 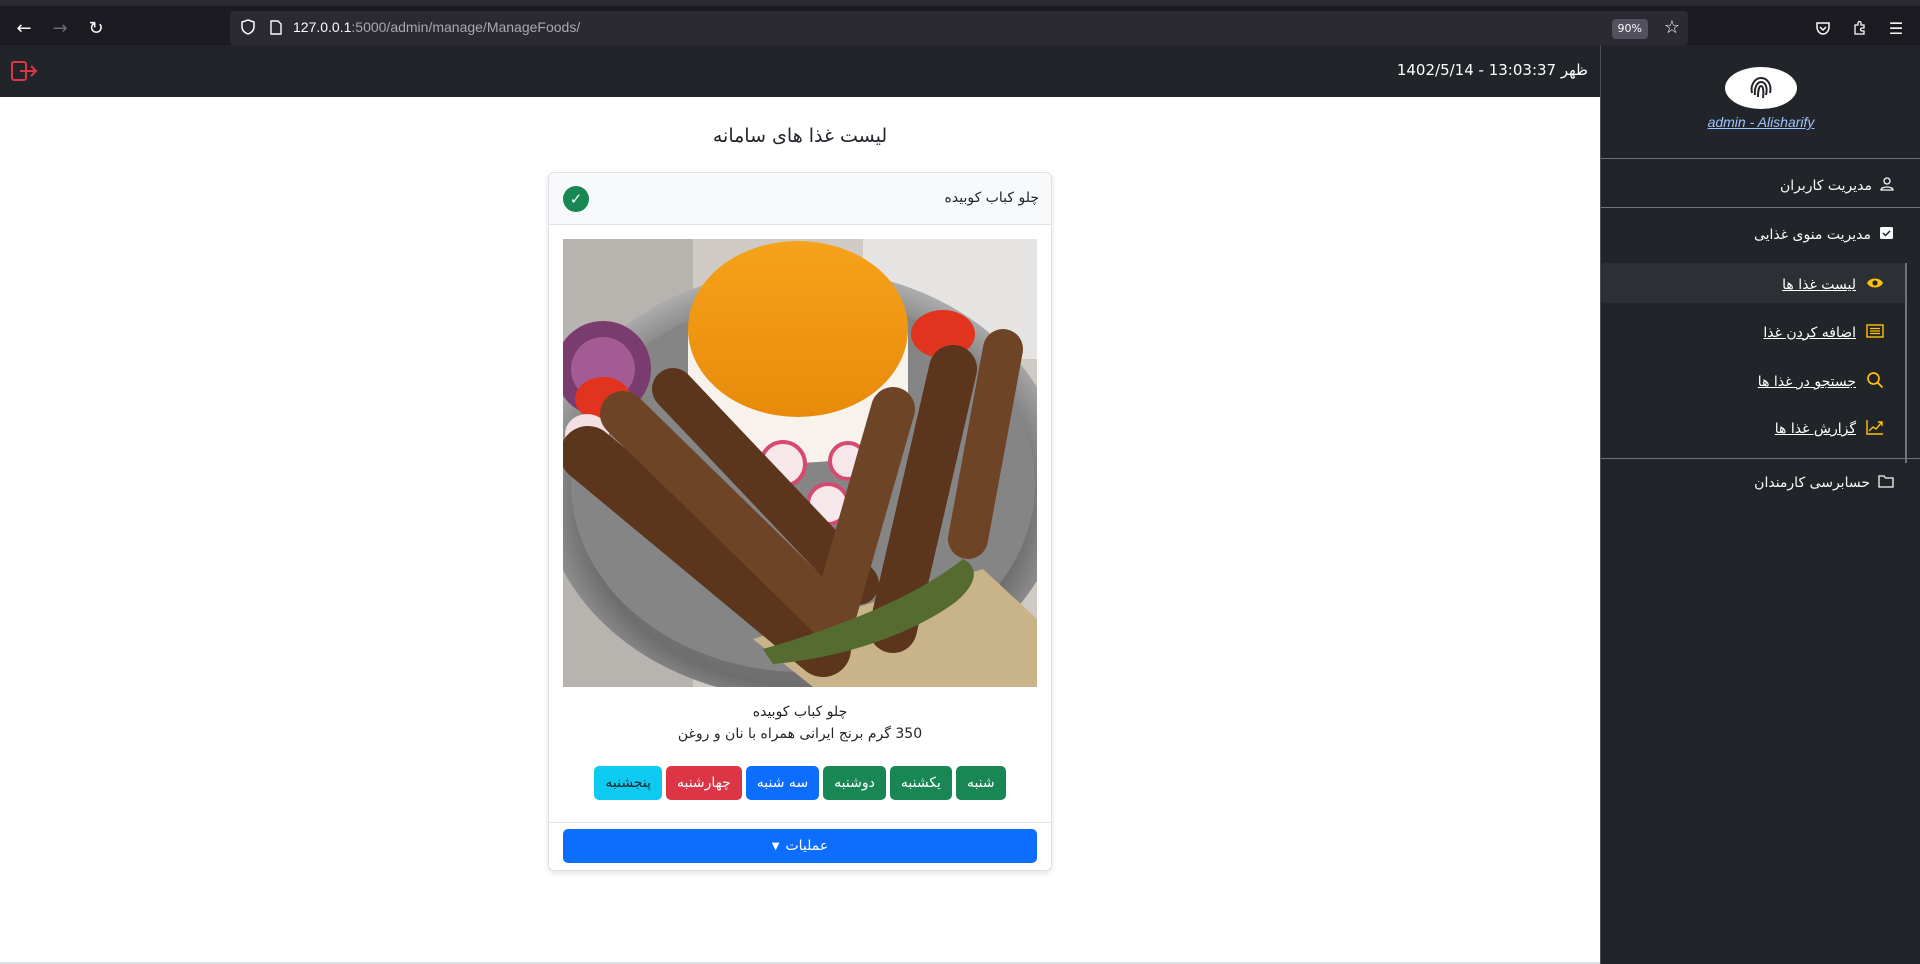 What do you see at coordinates (96, 28) in the screenshot?
I see `reload-icon: ↻` at bounding box center [96, 28].